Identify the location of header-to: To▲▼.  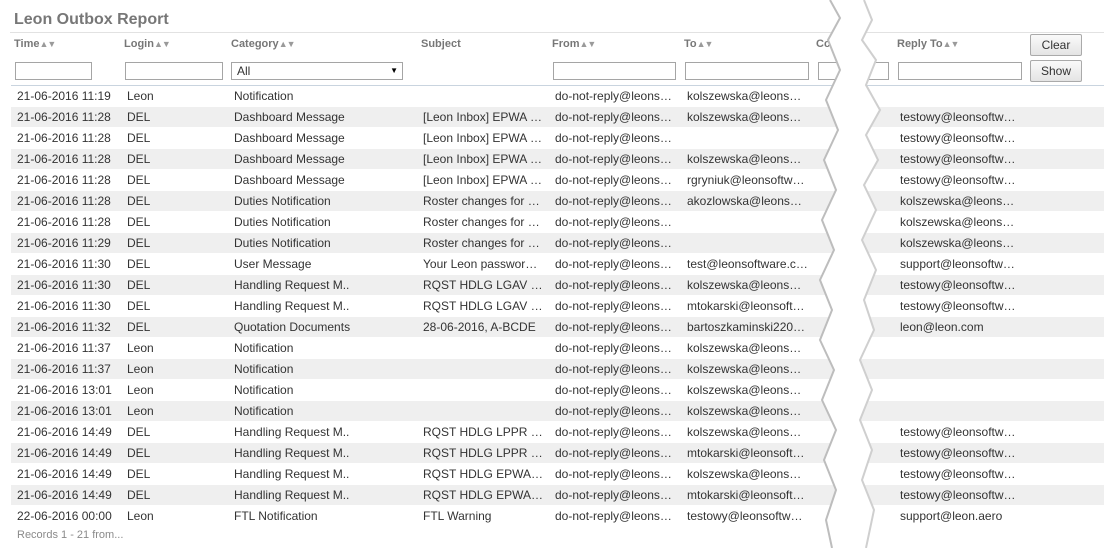
(699, 44).